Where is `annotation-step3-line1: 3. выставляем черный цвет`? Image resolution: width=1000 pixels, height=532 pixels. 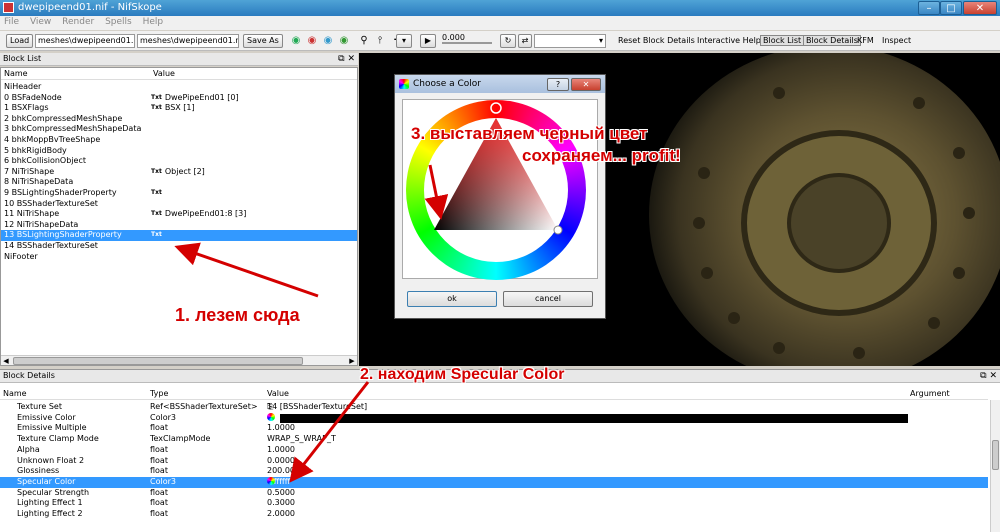 annotation-step3-line1: 3. выставляем черный цвет is located at coordinates (529, 133).